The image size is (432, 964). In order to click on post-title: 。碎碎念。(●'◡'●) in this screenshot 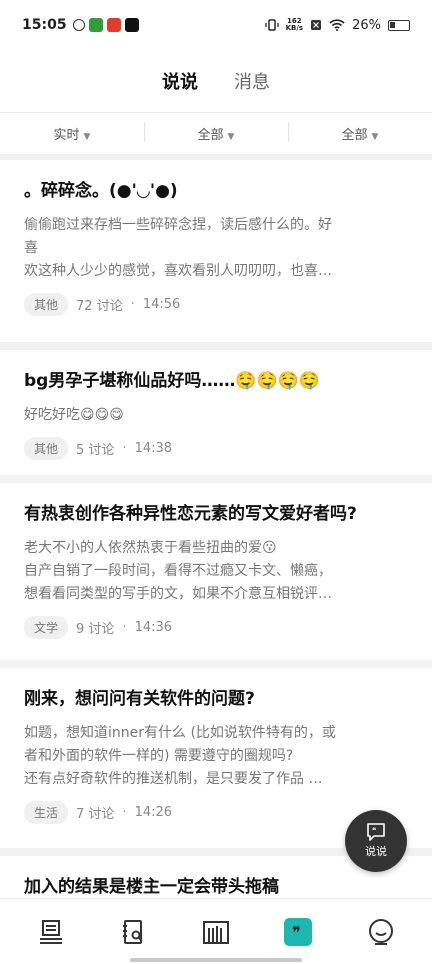, I will do `click(101, 191)`.